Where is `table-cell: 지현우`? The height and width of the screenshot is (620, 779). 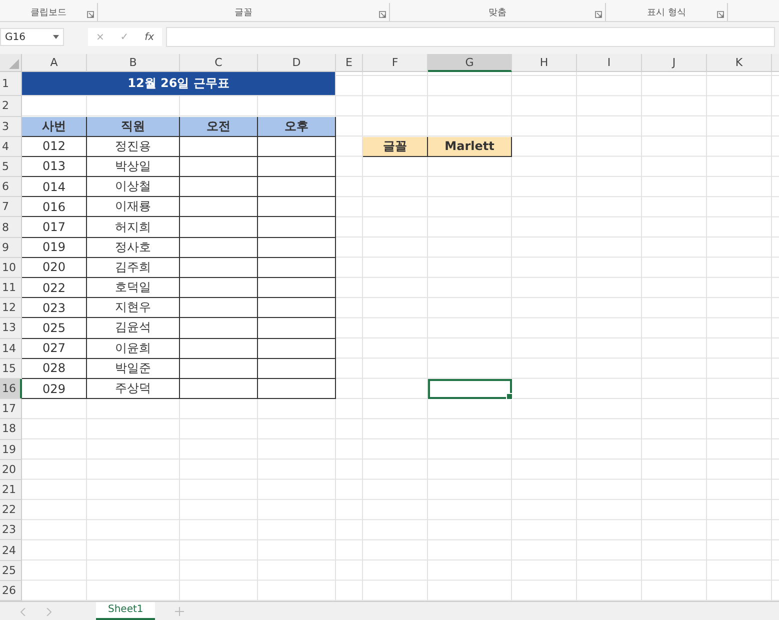 table-cell: 지현우 is located at coordinates (133, 308).